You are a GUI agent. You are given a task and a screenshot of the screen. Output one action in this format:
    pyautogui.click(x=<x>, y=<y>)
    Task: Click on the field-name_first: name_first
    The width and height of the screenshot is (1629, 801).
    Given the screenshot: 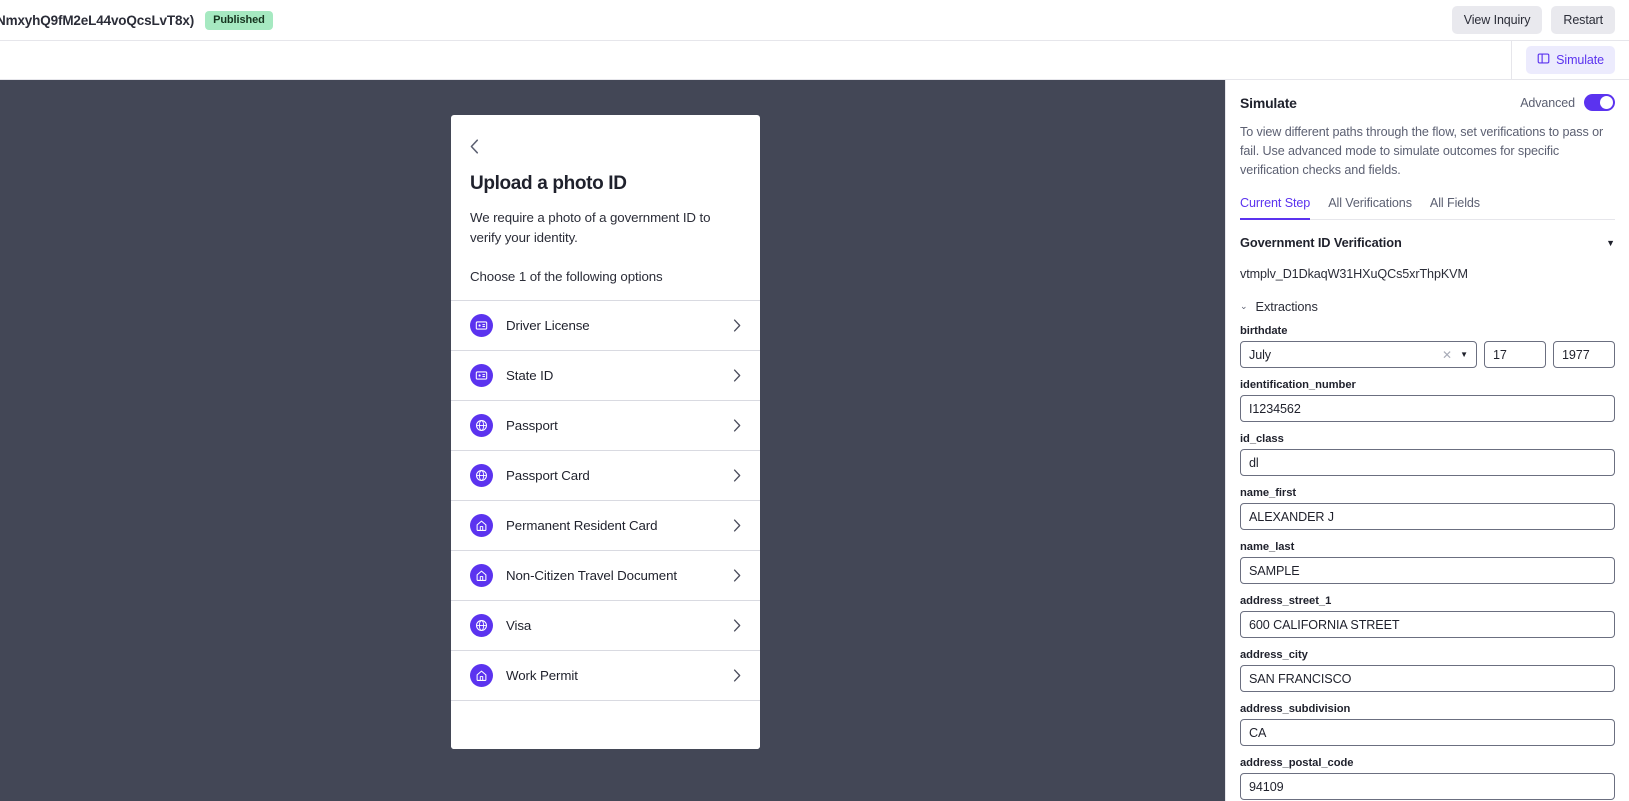 What is the action you would take?
    pyautogui.click(x=1427, y=509)
    